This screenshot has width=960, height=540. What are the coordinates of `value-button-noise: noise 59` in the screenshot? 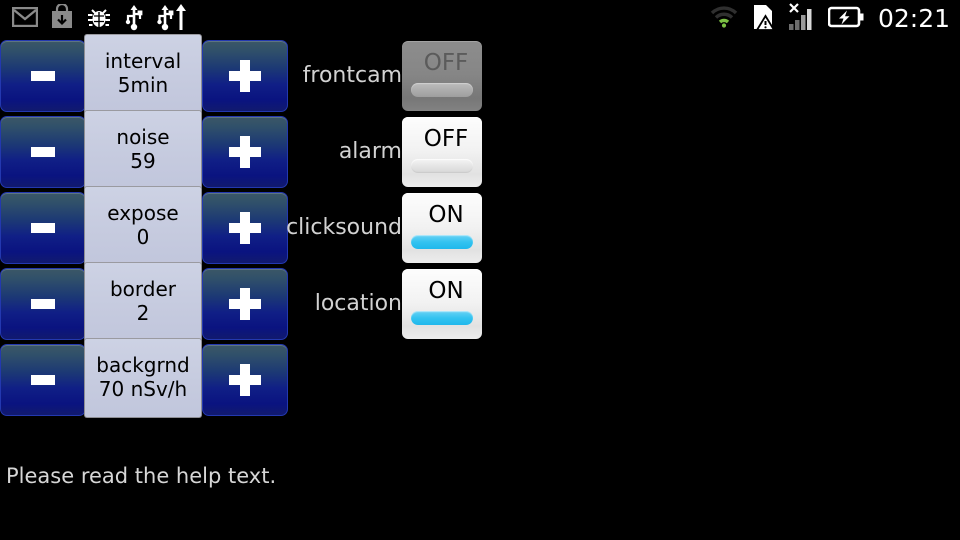 It's located at (143, 150).